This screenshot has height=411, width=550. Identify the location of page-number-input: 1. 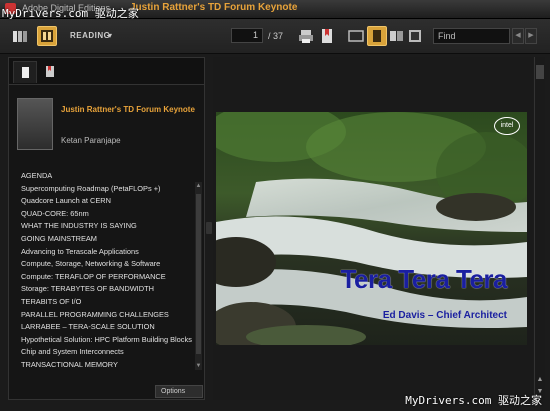
(247, 35).